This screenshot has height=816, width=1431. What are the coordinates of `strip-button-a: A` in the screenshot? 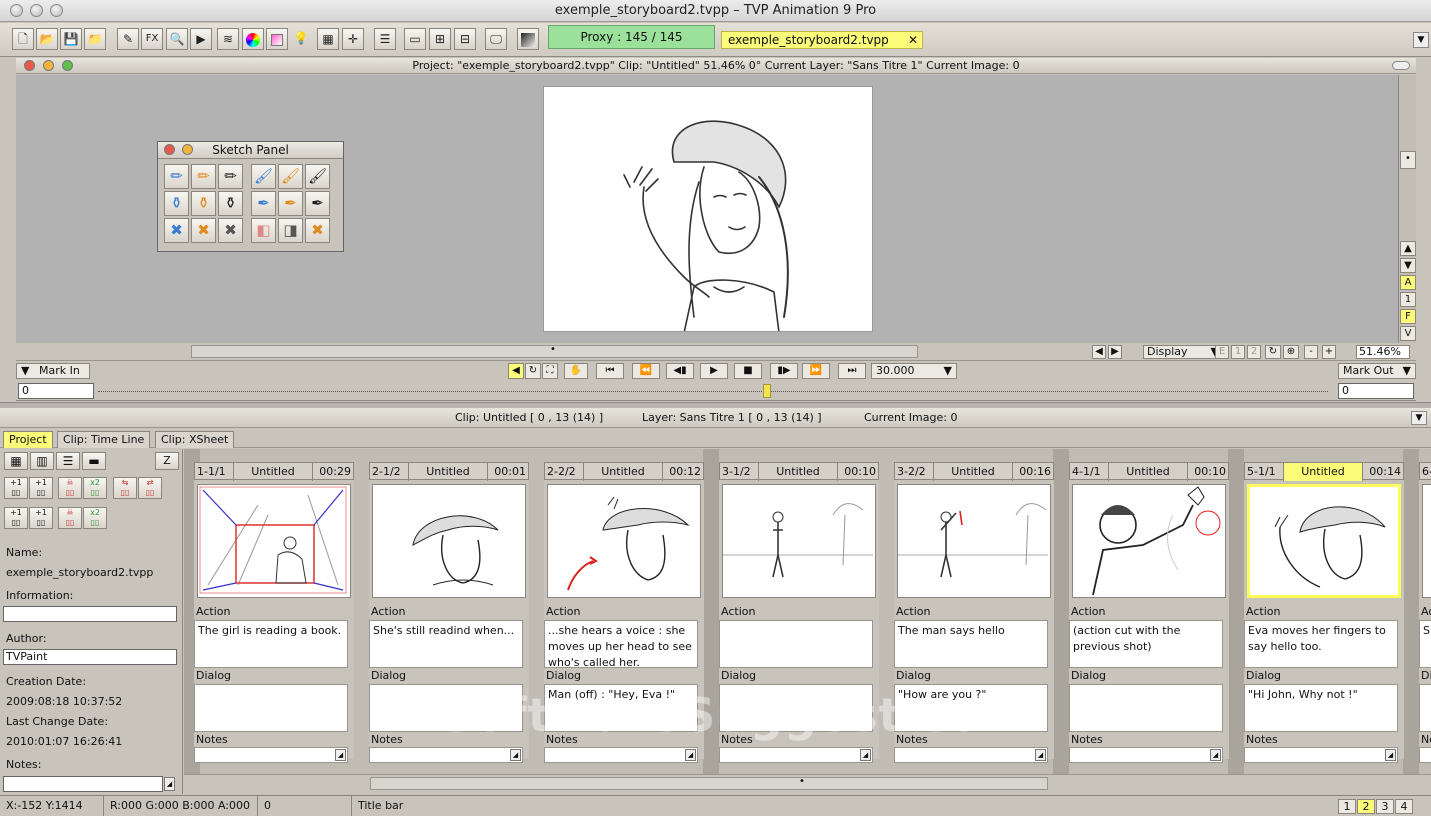 It's located at (1408, 282).